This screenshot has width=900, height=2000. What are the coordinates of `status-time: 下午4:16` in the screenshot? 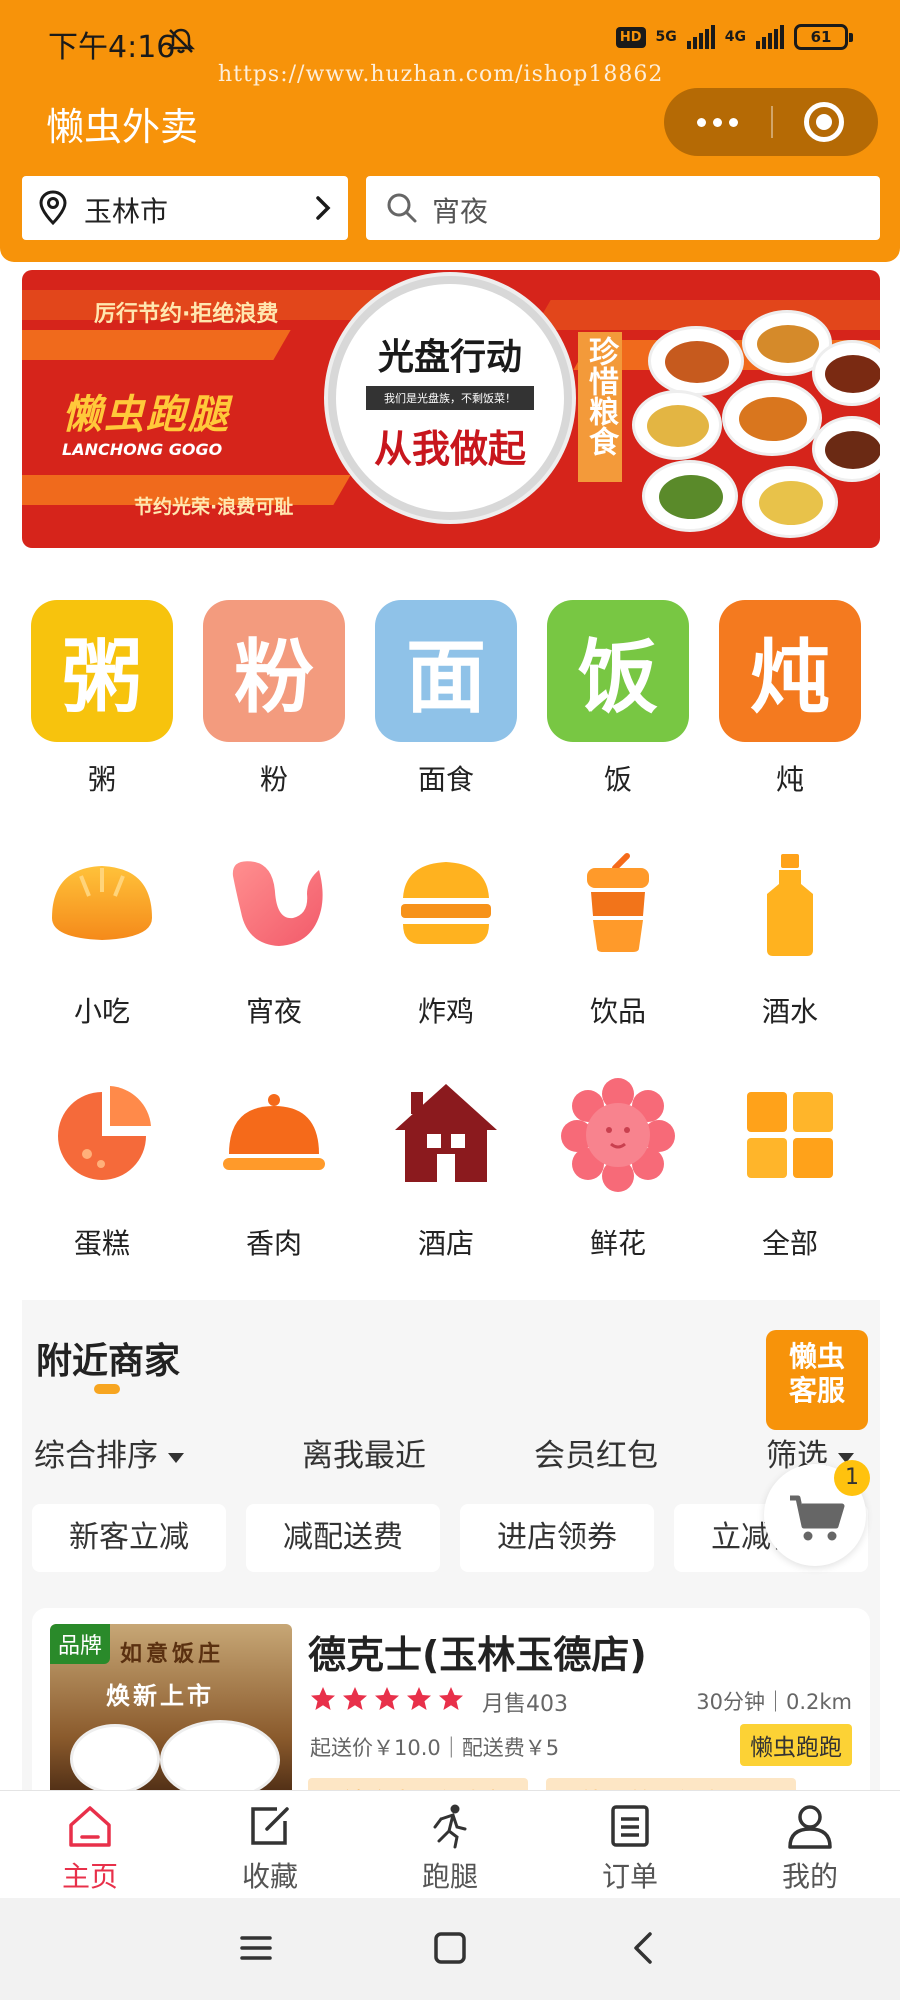 It's located at (112, 47).